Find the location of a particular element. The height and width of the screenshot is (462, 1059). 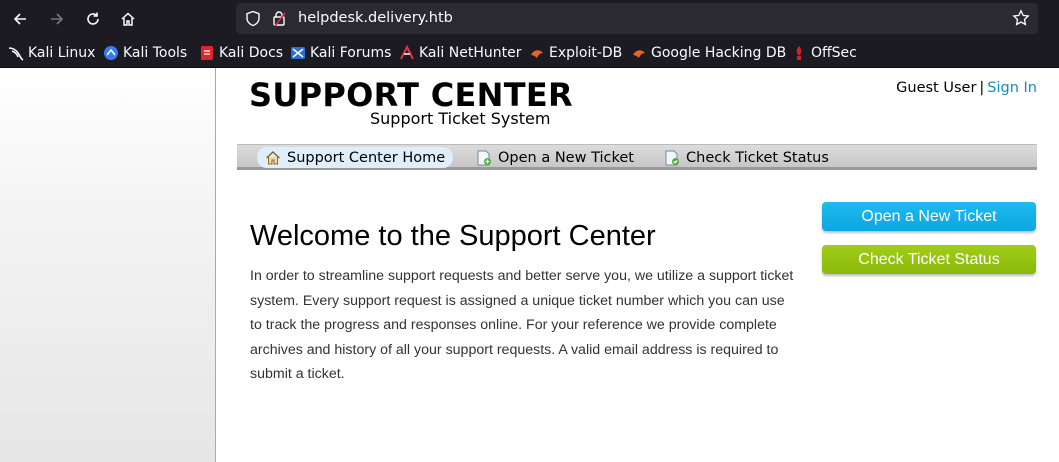

bookmark-label: Kali NetHunter is located at coordinates (470, 53).